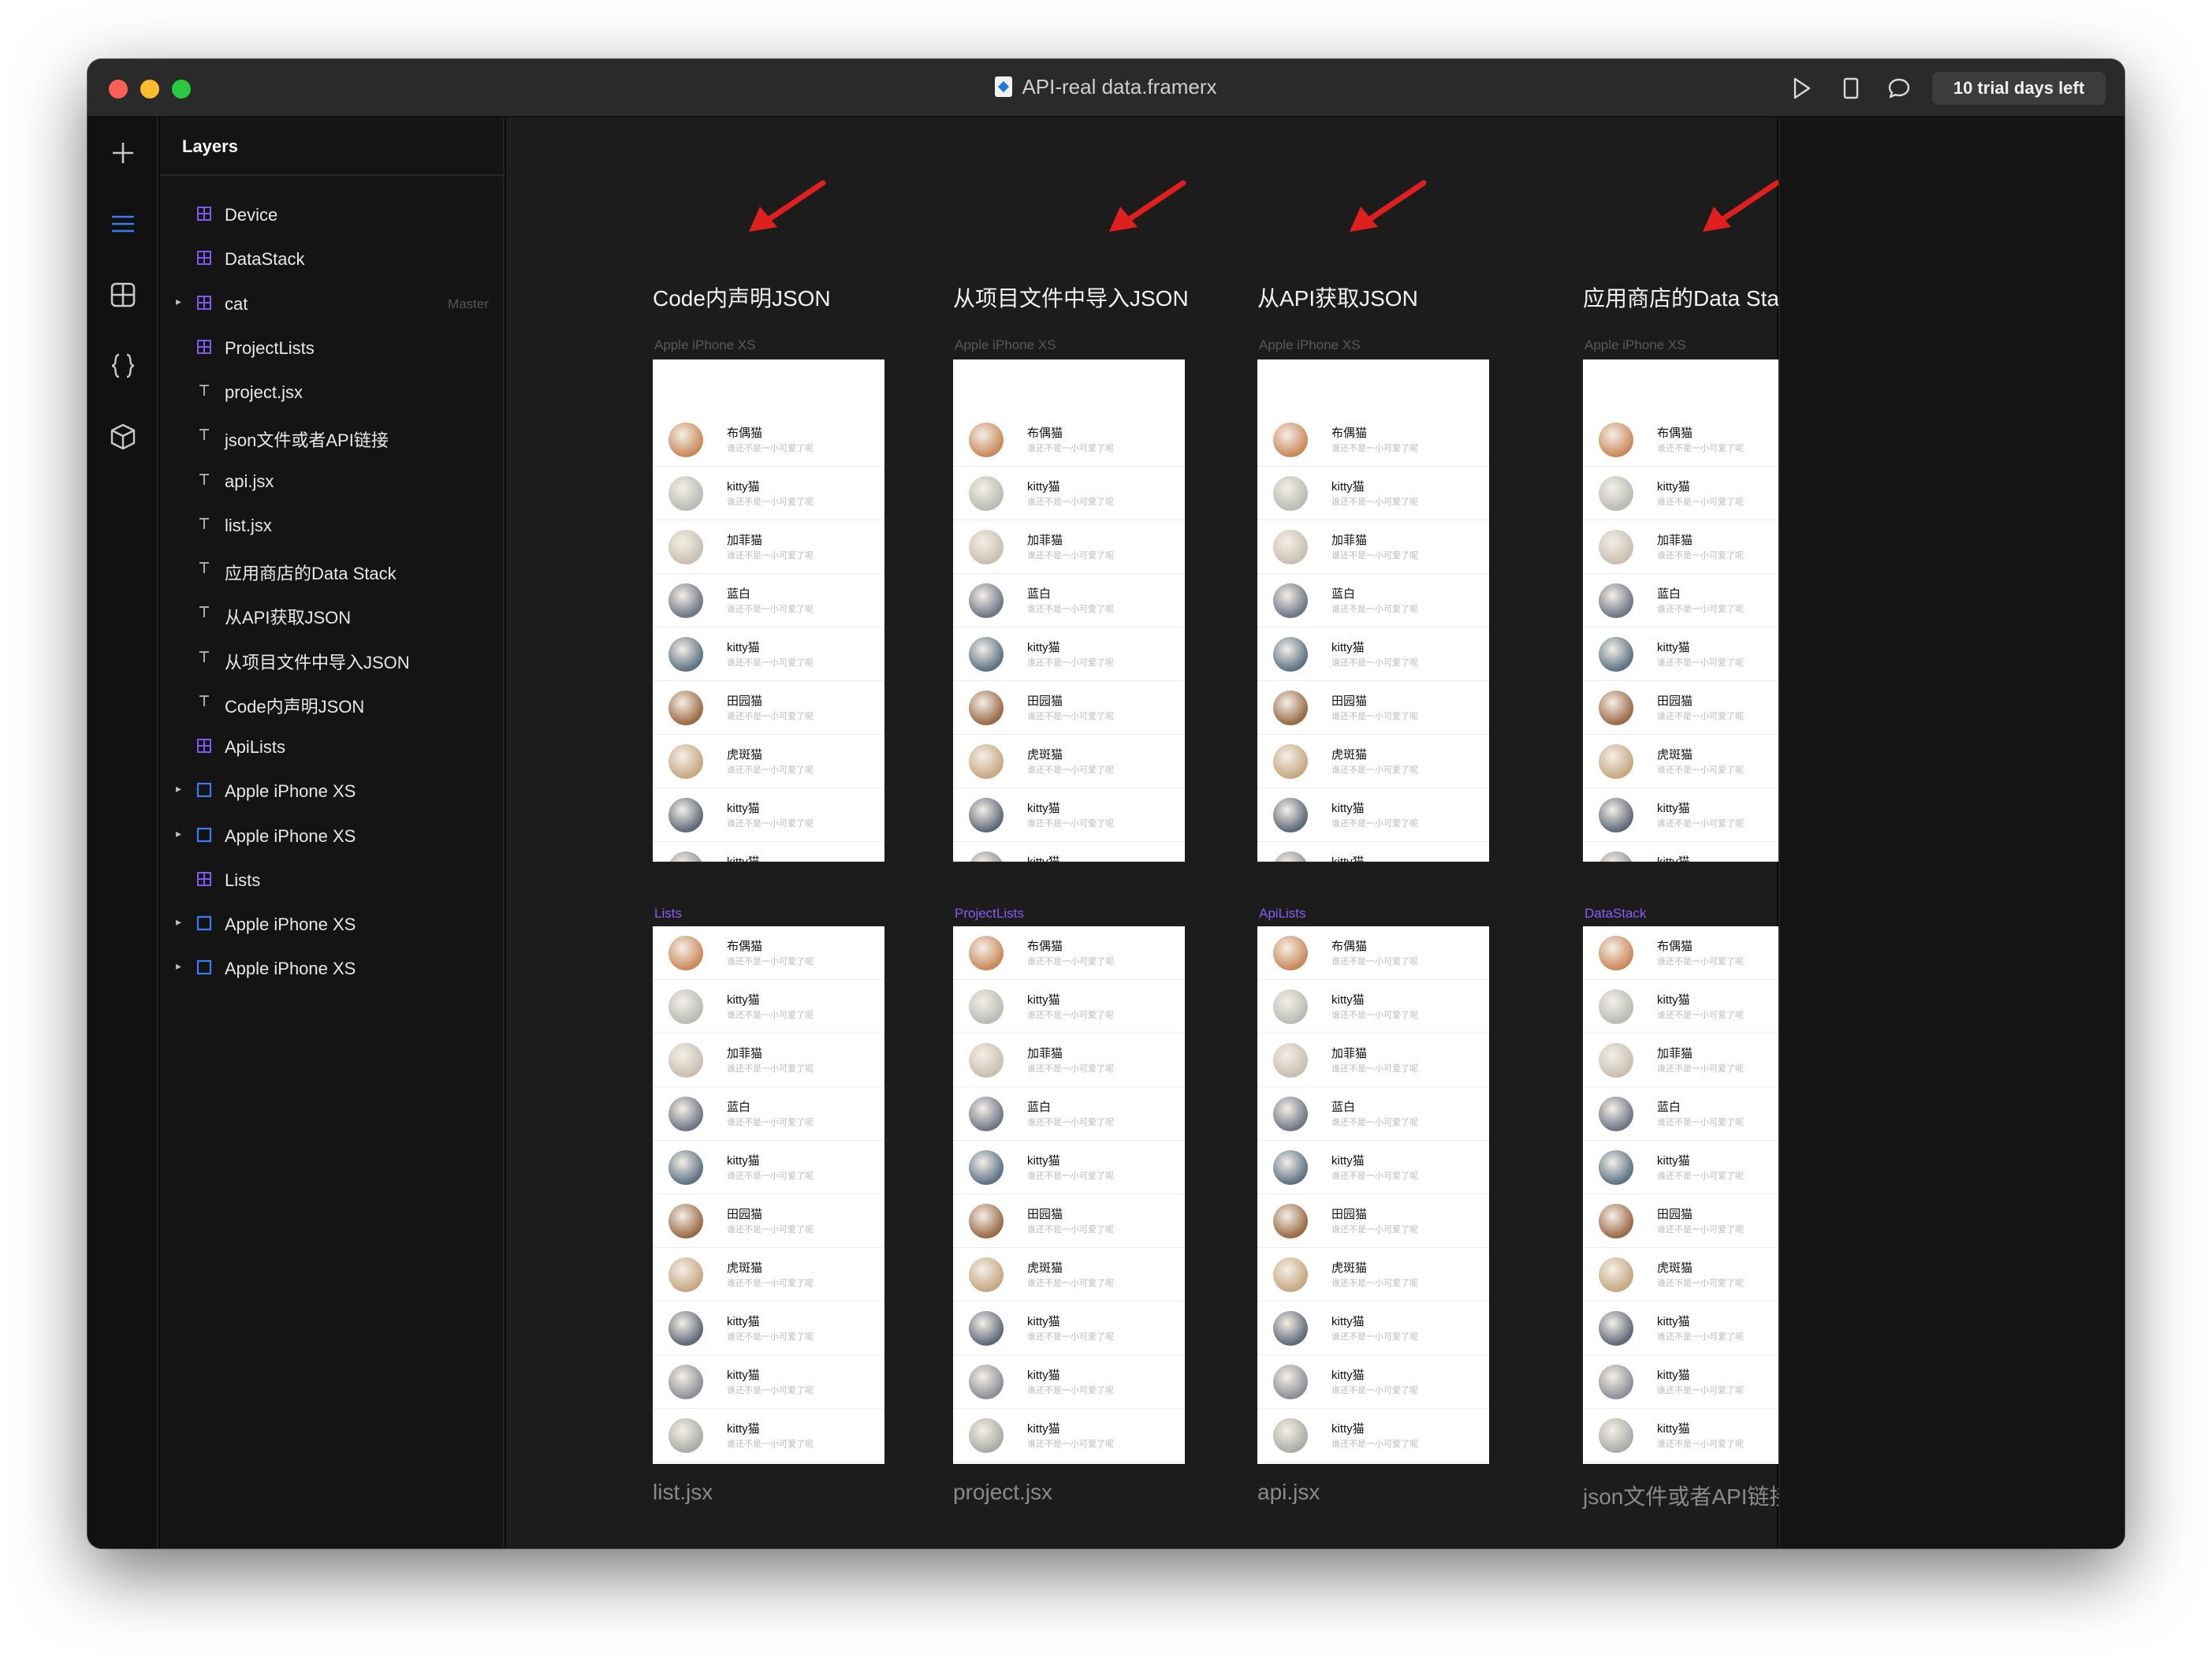 Image resolution: width=2212 pixels, height=1665 pixels. I want to click on layer-item: ▸ cat Master, so click(332, 303).